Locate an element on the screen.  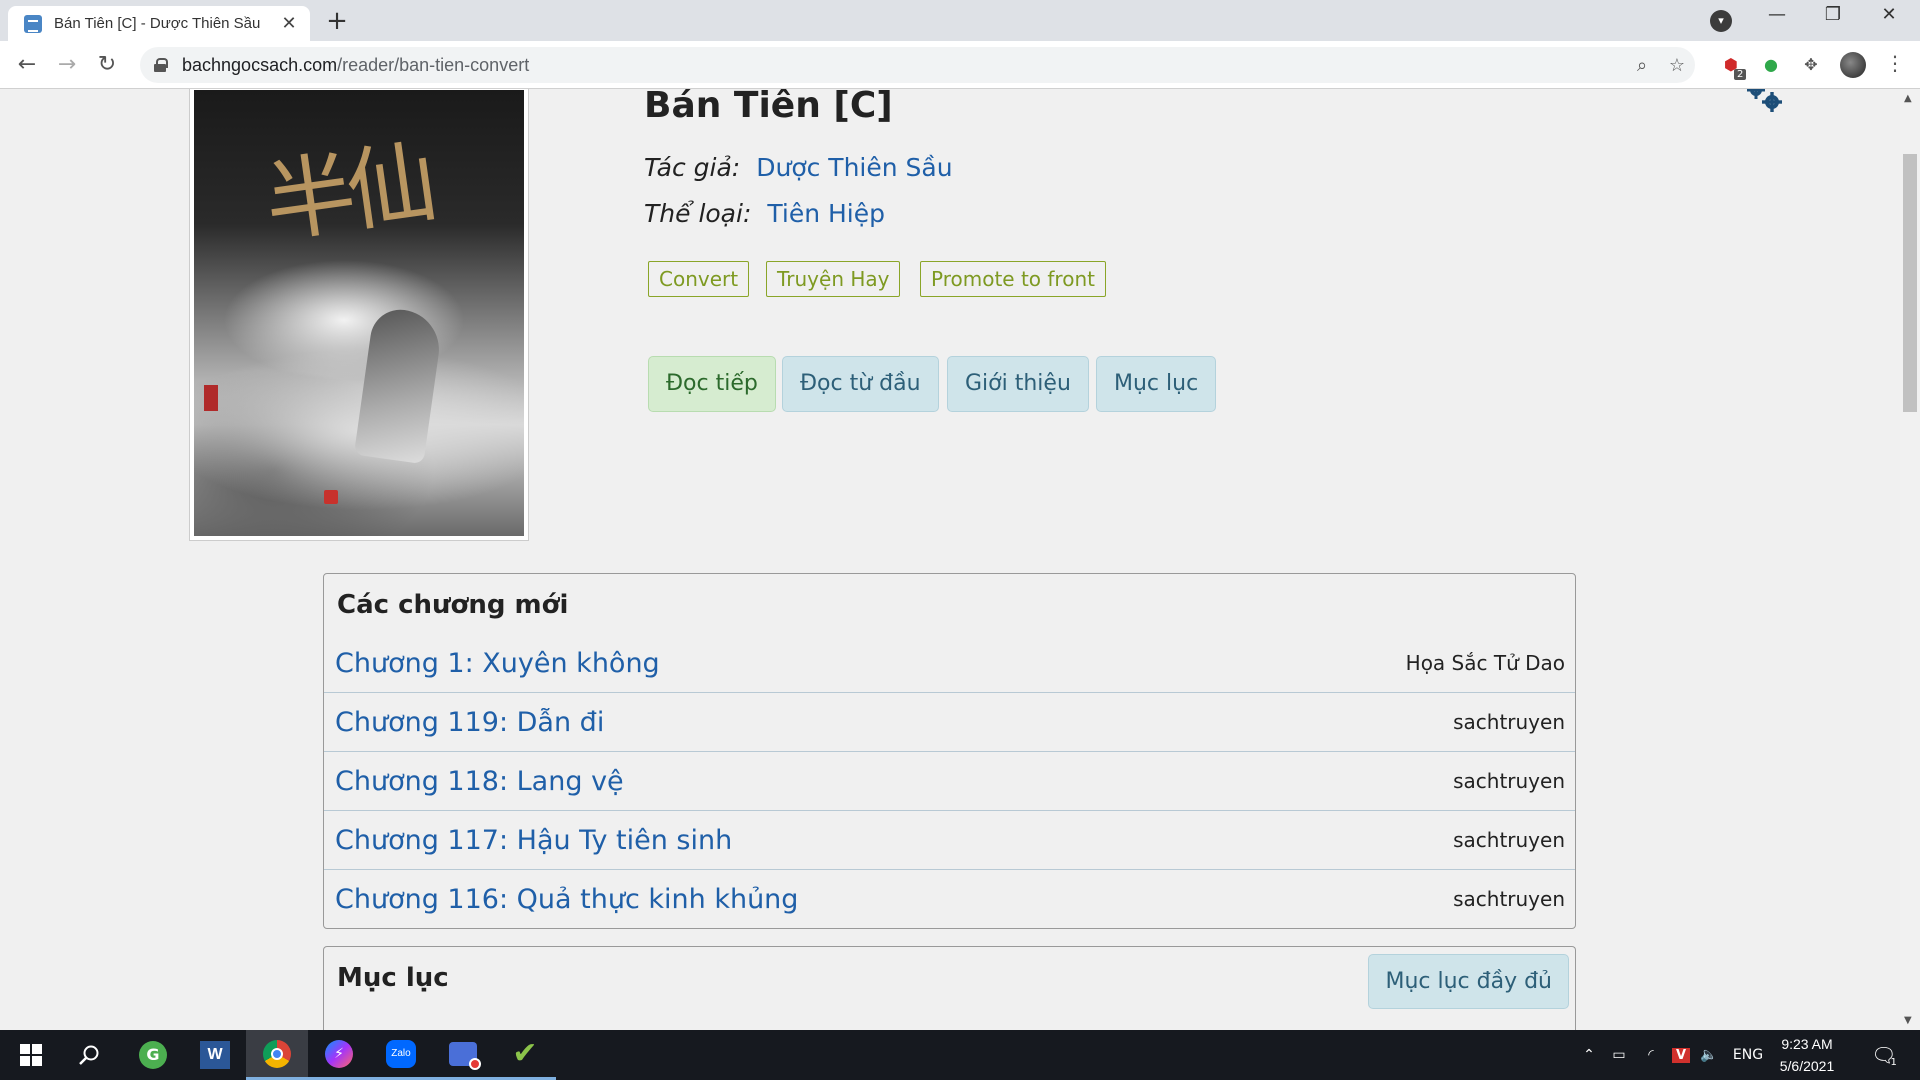
minimize-button: — is located at coordinates (1777, 14).